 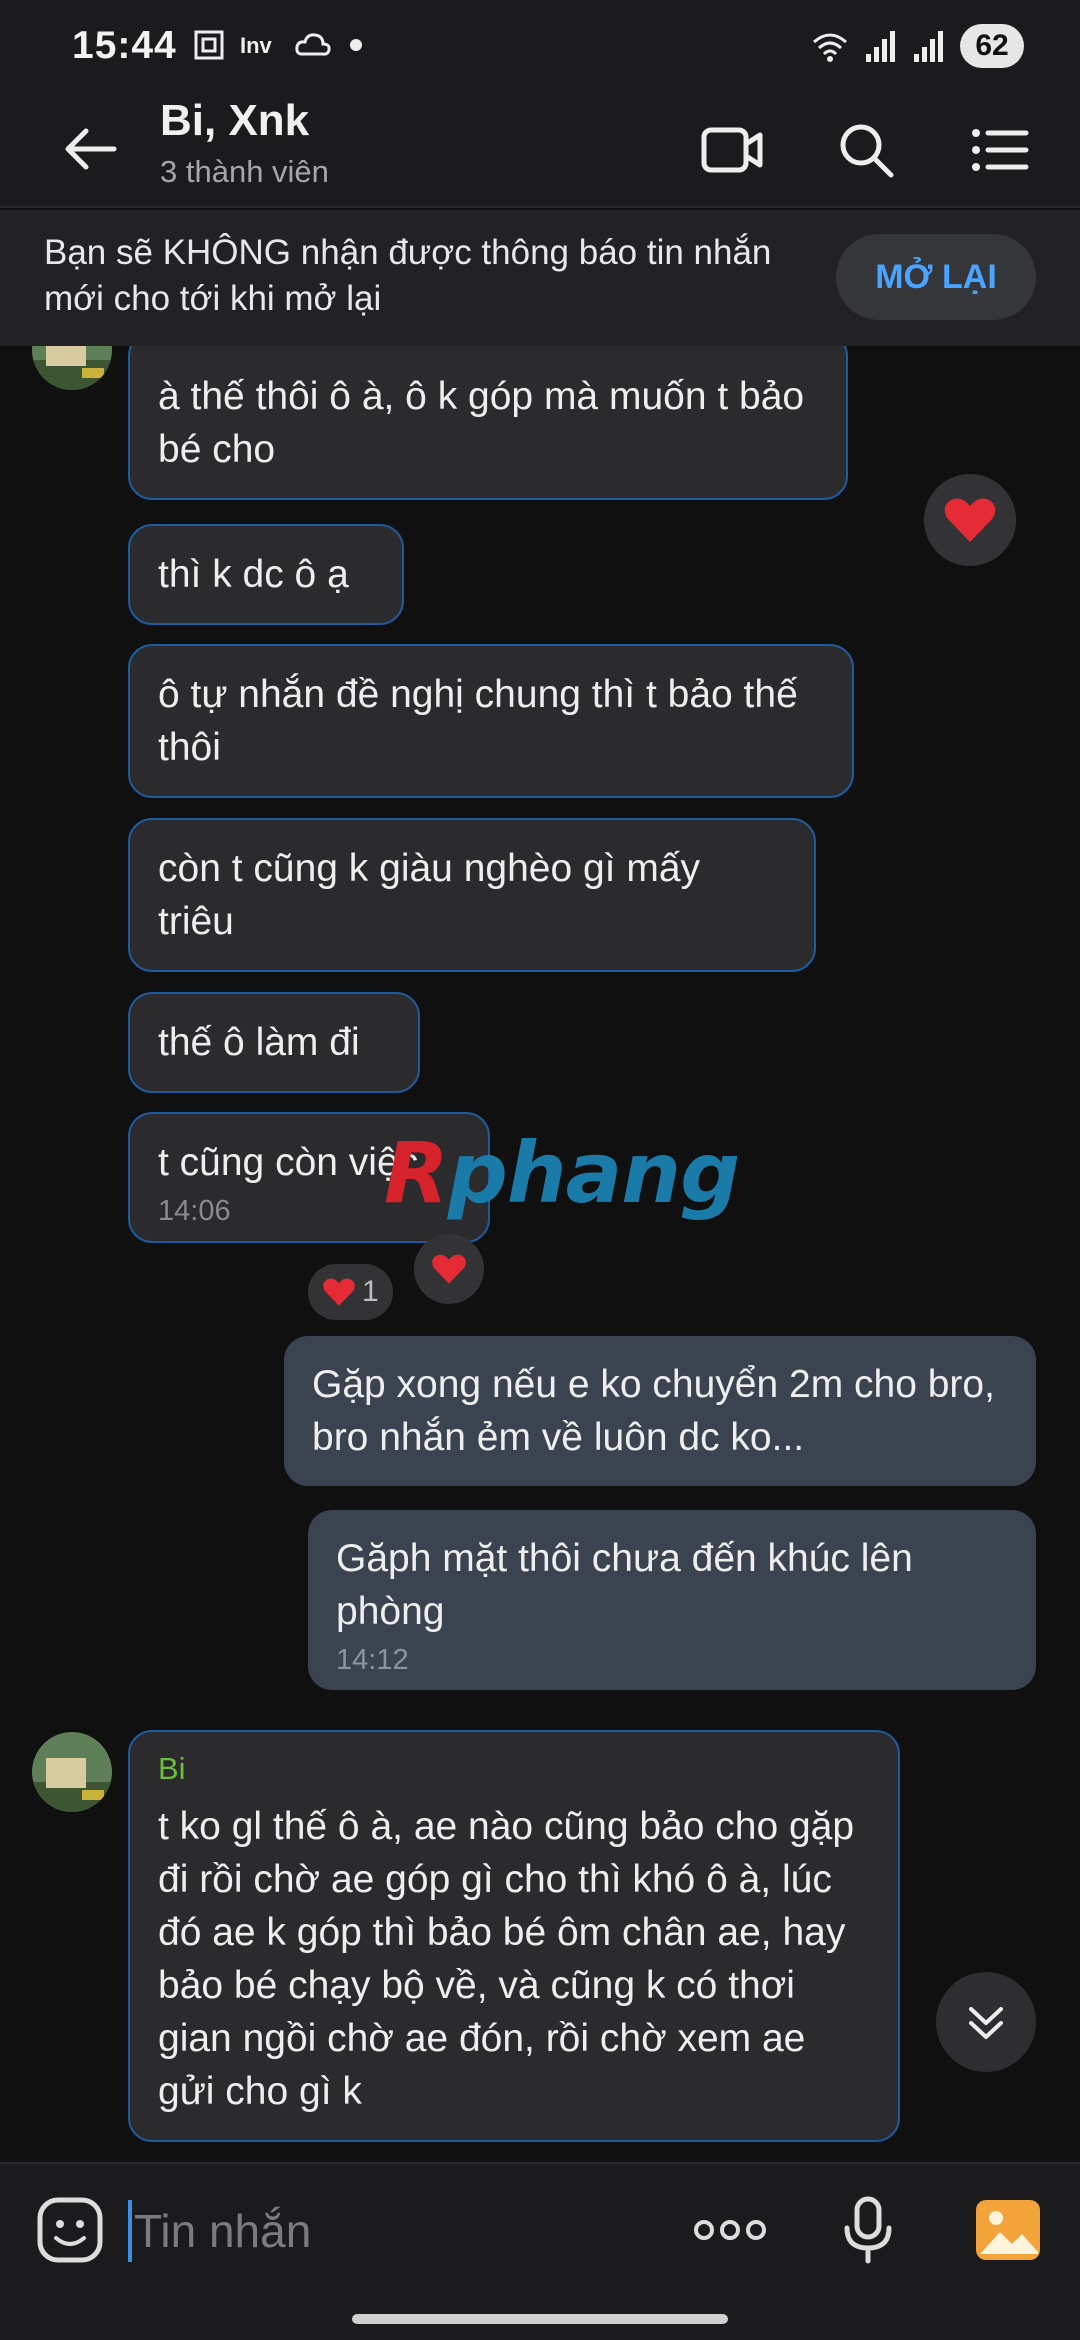 I want to click on search-button, so click(x=866, y=150).